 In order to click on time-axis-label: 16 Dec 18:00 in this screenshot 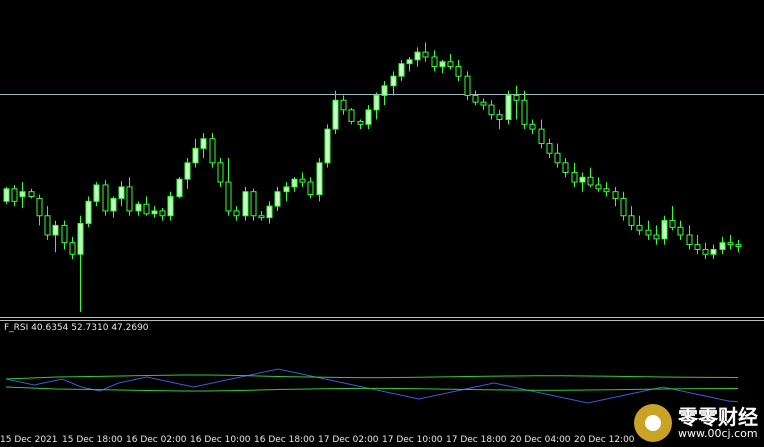, I will do `click(284, 440)`.